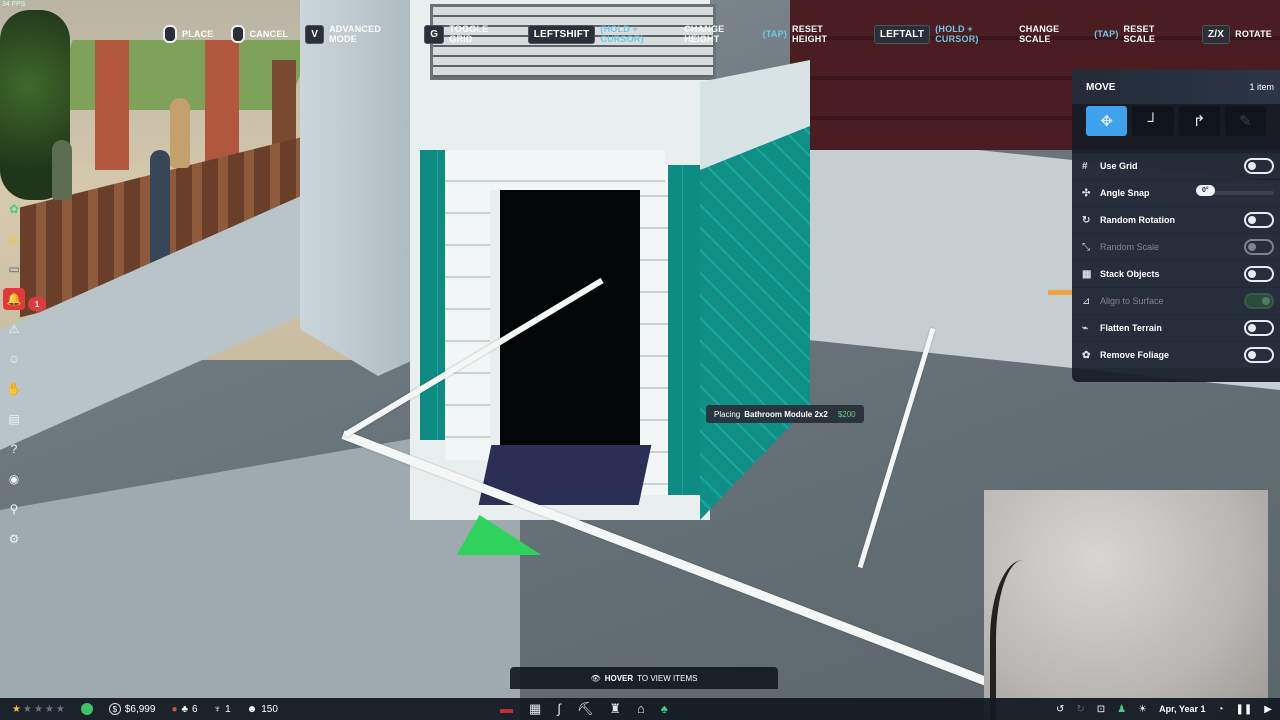  Describe the element at coordinates (1101, 709) in the screenshot. I see `overlay-icon: ⊡` at that location.